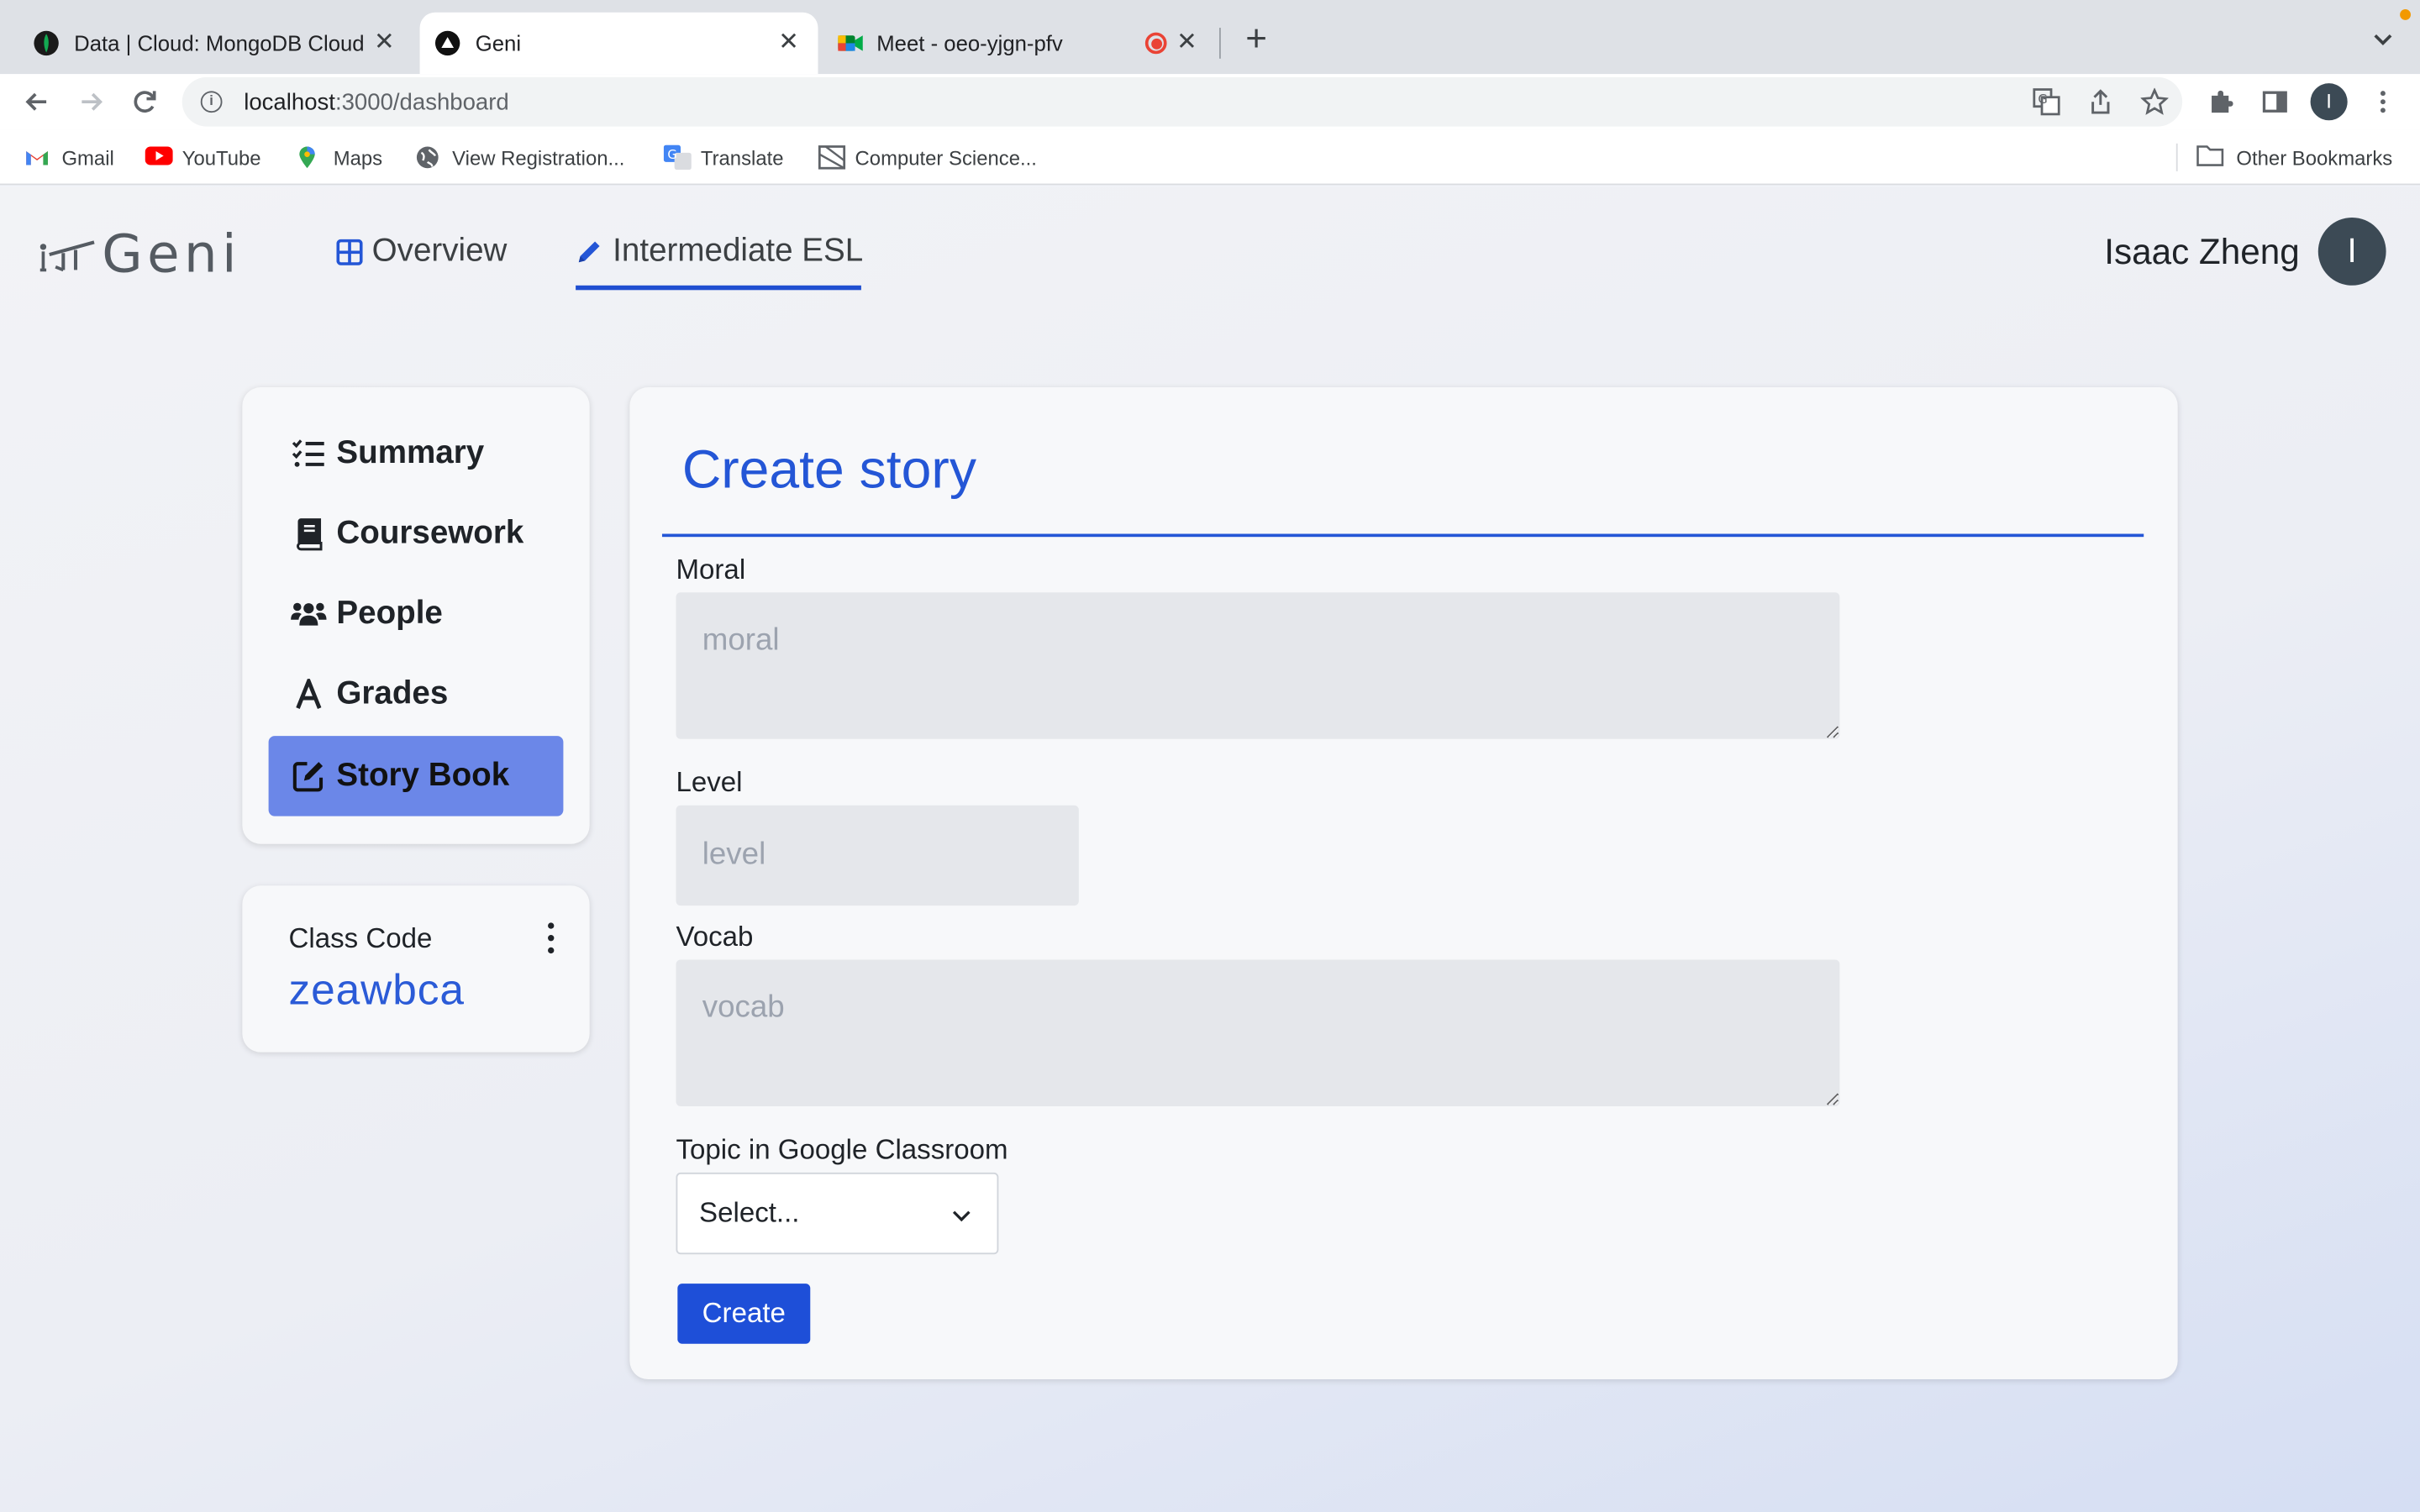 This screenshot has width=2420, height=1512. I want to click on recording-icon, so click(1155, 43).